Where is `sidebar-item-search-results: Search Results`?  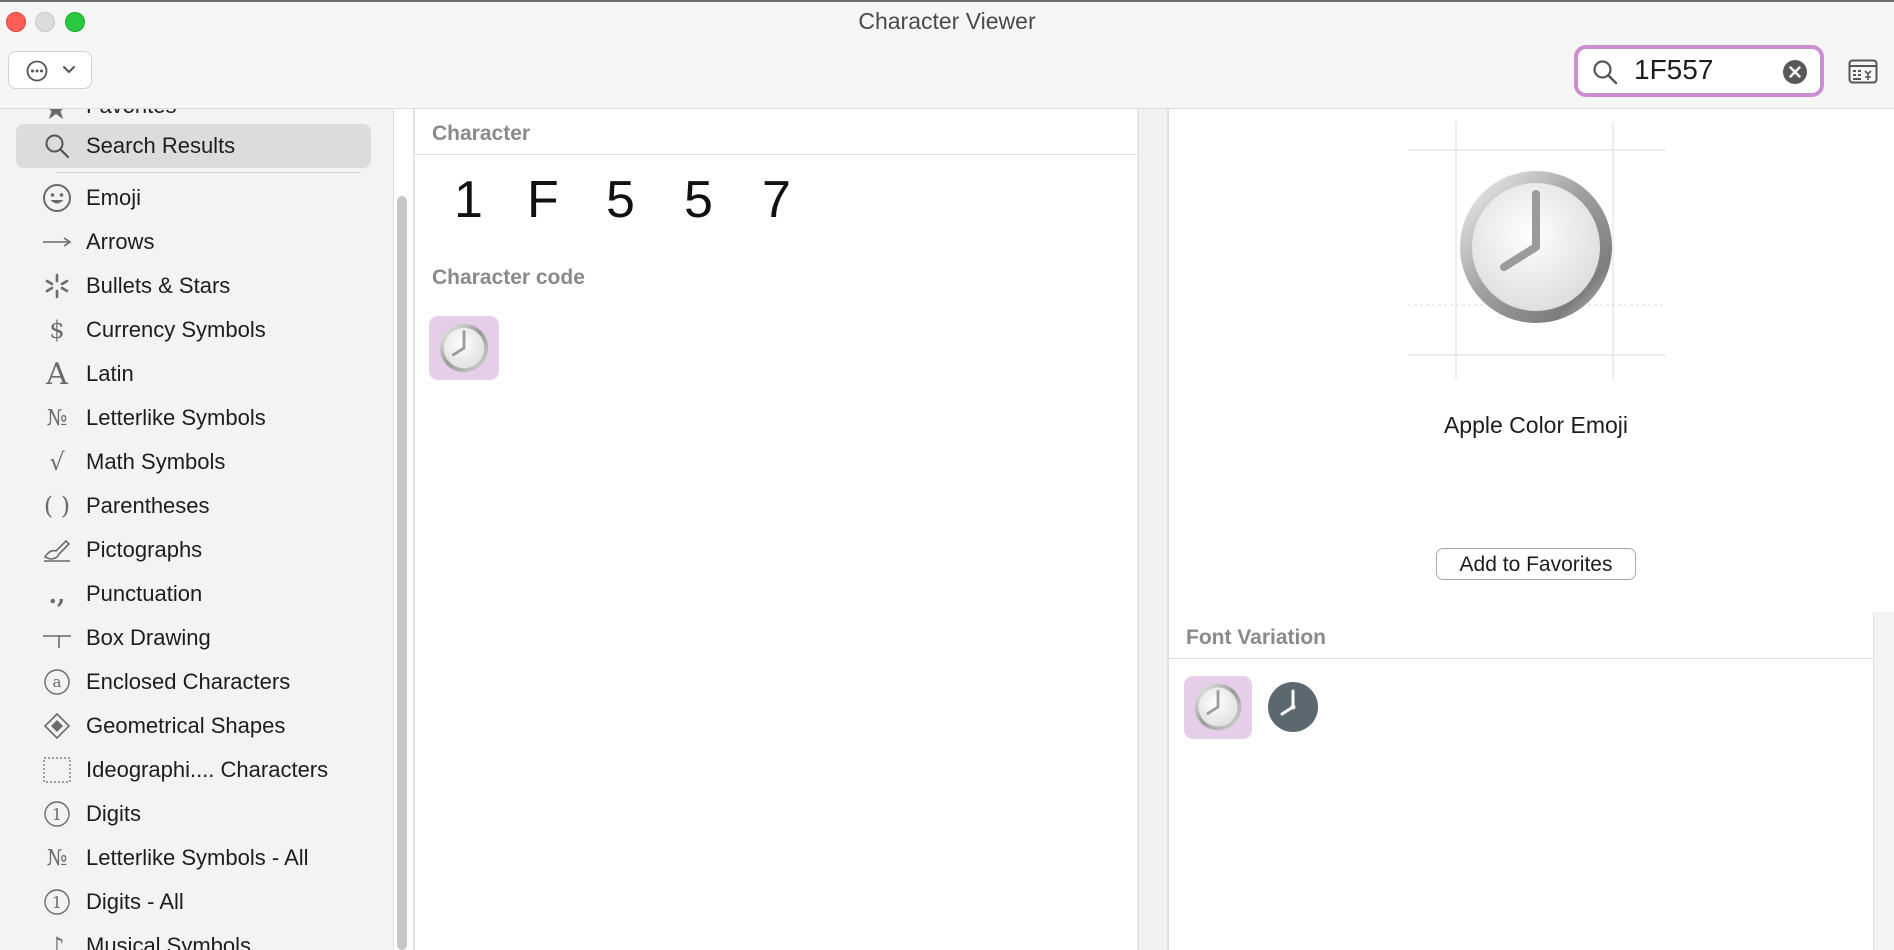 sidebar-item-search-results: Search Results is located at coordinates (193, 146).